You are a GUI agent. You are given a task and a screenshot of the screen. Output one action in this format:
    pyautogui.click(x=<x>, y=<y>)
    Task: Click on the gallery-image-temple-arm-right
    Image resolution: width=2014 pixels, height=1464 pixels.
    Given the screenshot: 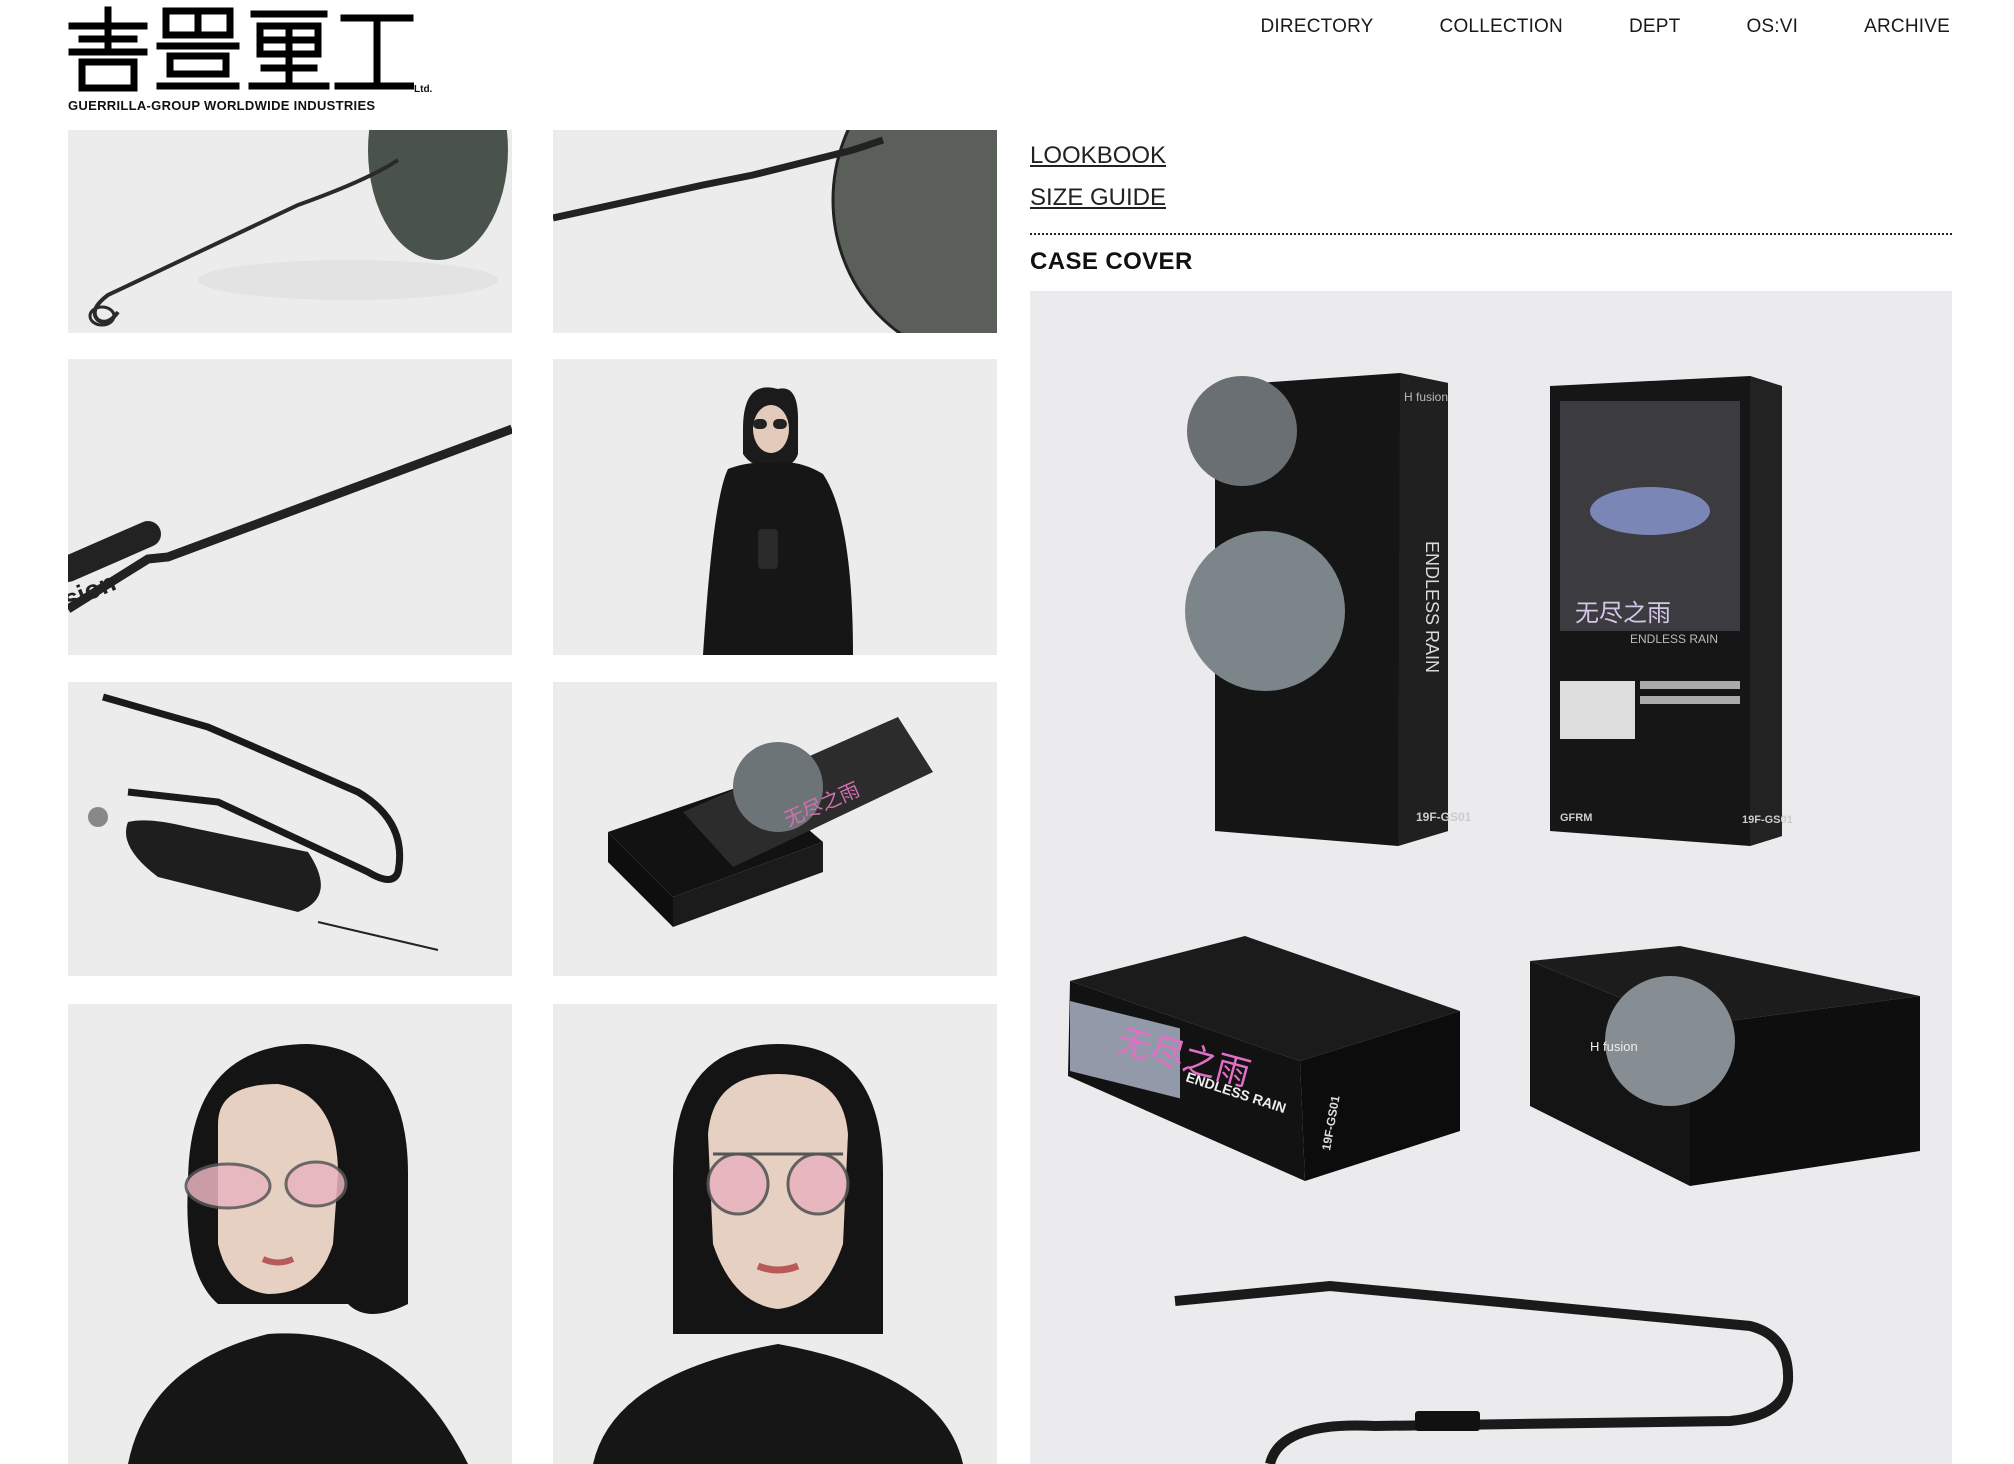 What is the action you would take?
    pyautogui.click(x=775, y=231)
    